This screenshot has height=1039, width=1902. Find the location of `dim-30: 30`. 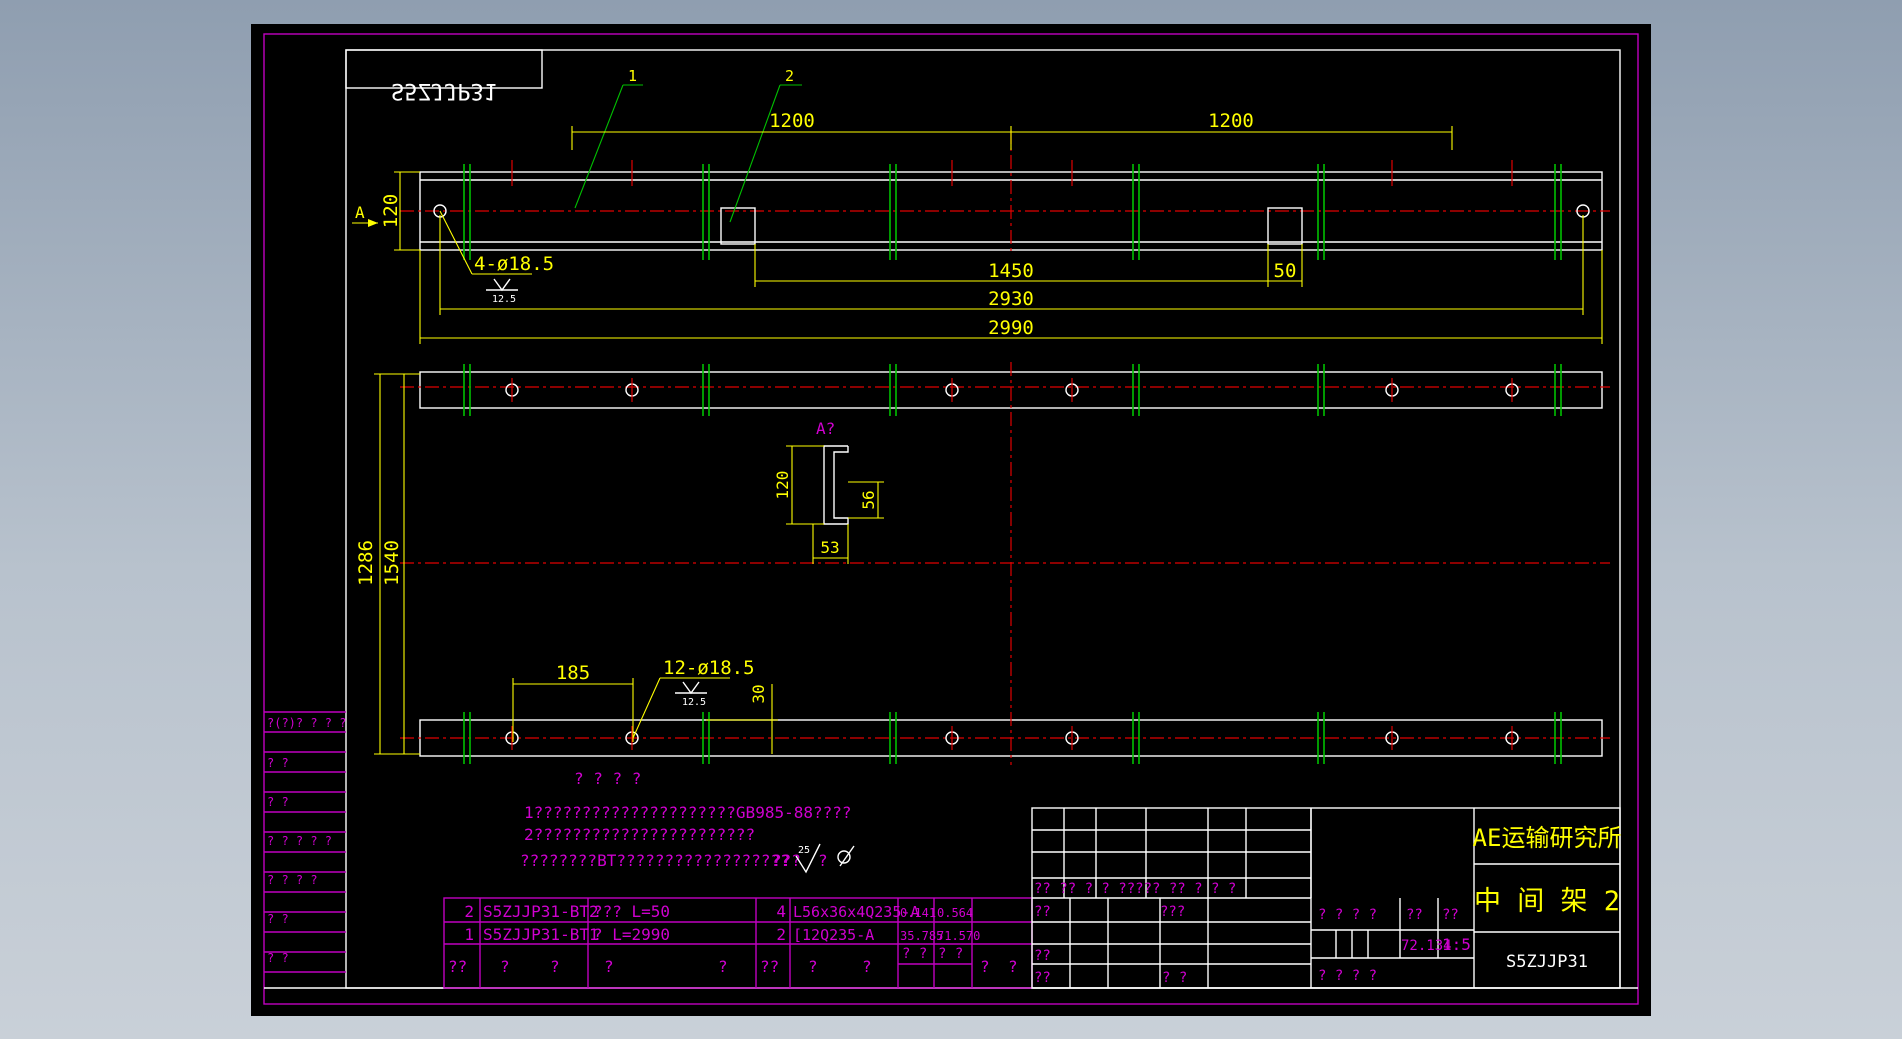

dim-30: 30 is located at coordinates (758, 693).